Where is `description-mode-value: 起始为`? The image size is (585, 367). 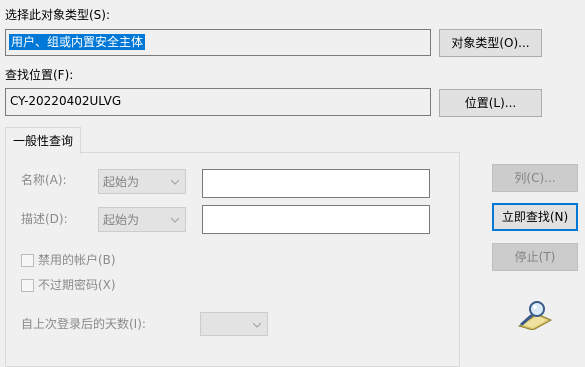
description-mode-value: 起始为 is located at coordinates (121, 220).